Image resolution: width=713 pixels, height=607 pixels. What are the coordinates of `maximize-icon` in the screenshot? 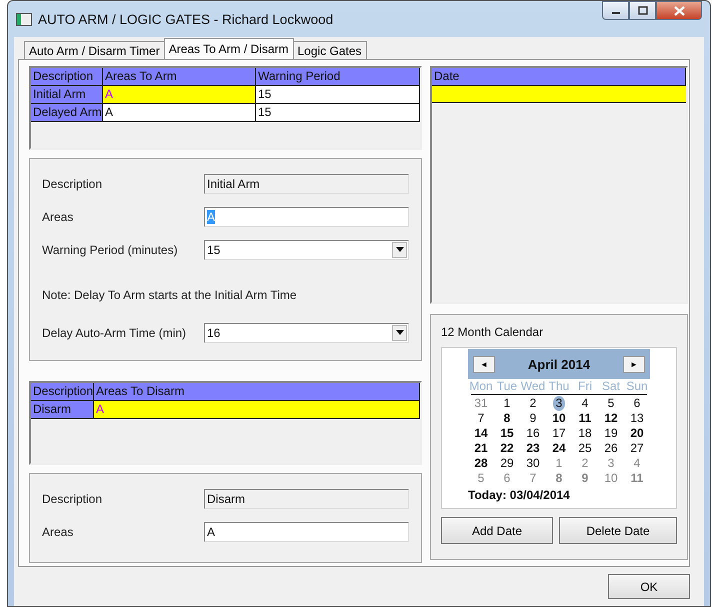 It's located at (643, 10).